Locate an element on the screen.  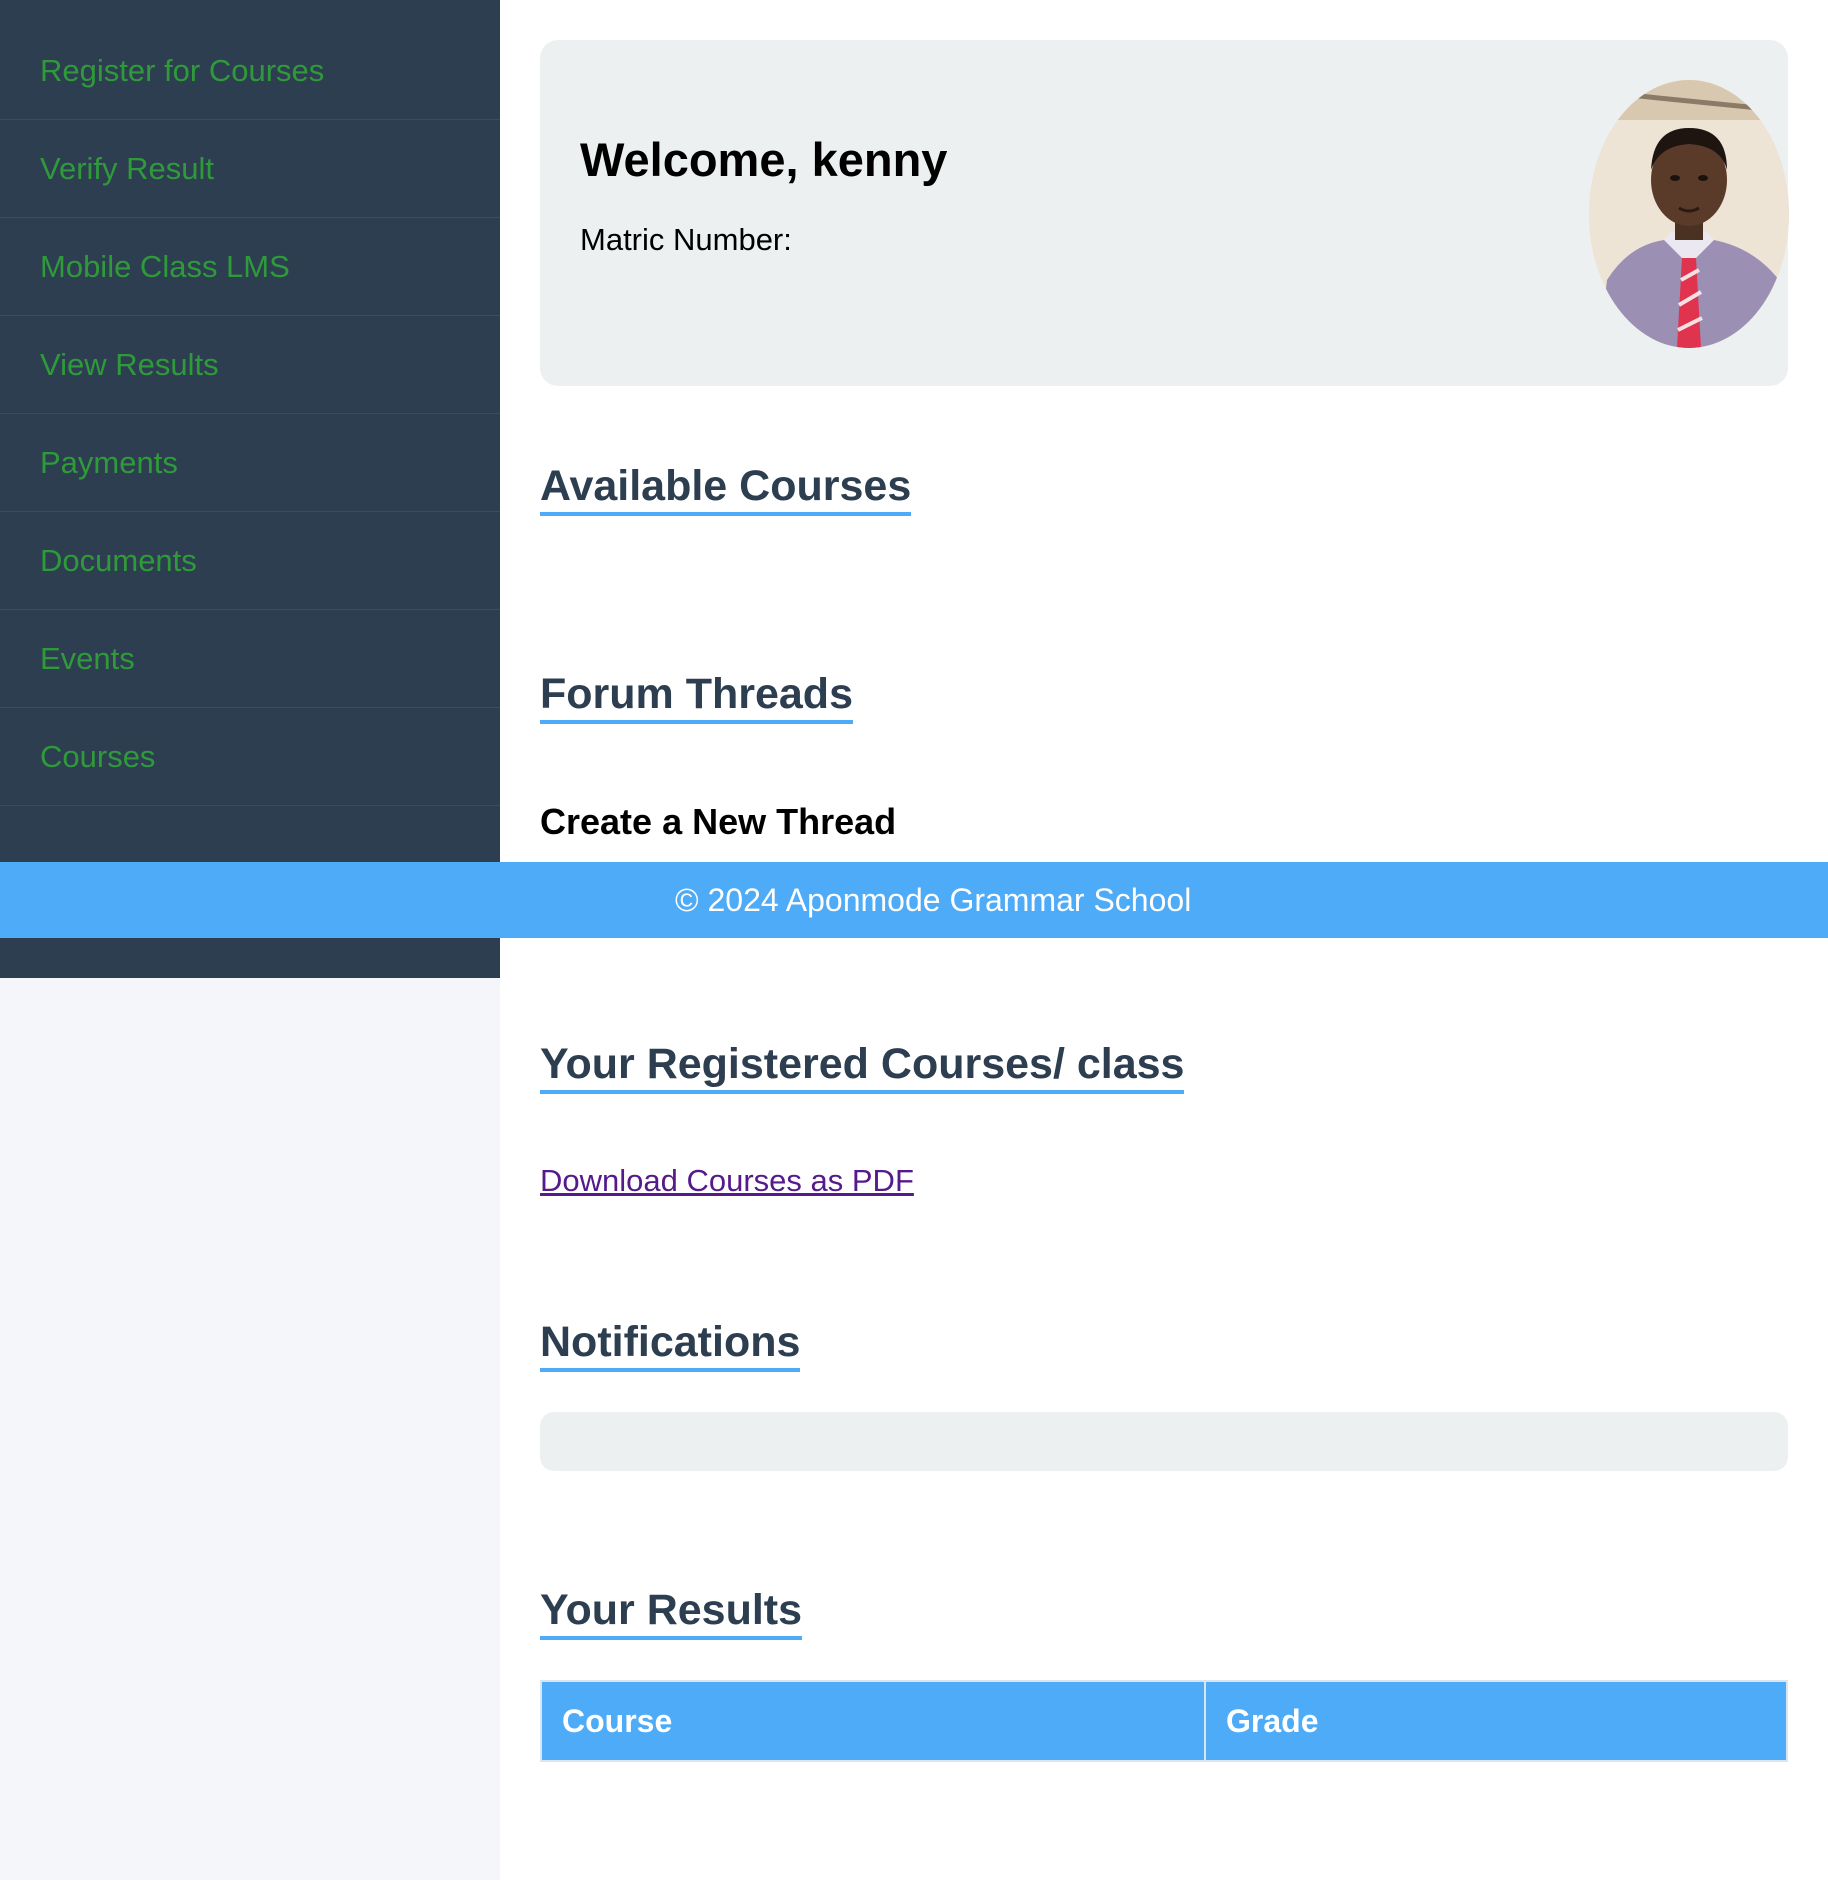
sidebar-item-documents: Documents is located at coordinates (250, 561).